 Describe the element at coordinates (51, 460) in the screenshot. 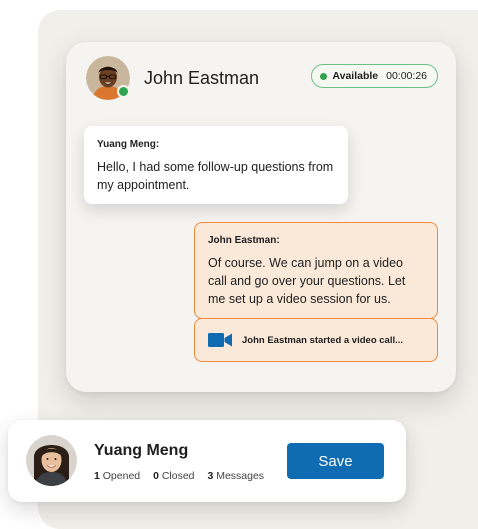

I see `customer-avatar` at that location.